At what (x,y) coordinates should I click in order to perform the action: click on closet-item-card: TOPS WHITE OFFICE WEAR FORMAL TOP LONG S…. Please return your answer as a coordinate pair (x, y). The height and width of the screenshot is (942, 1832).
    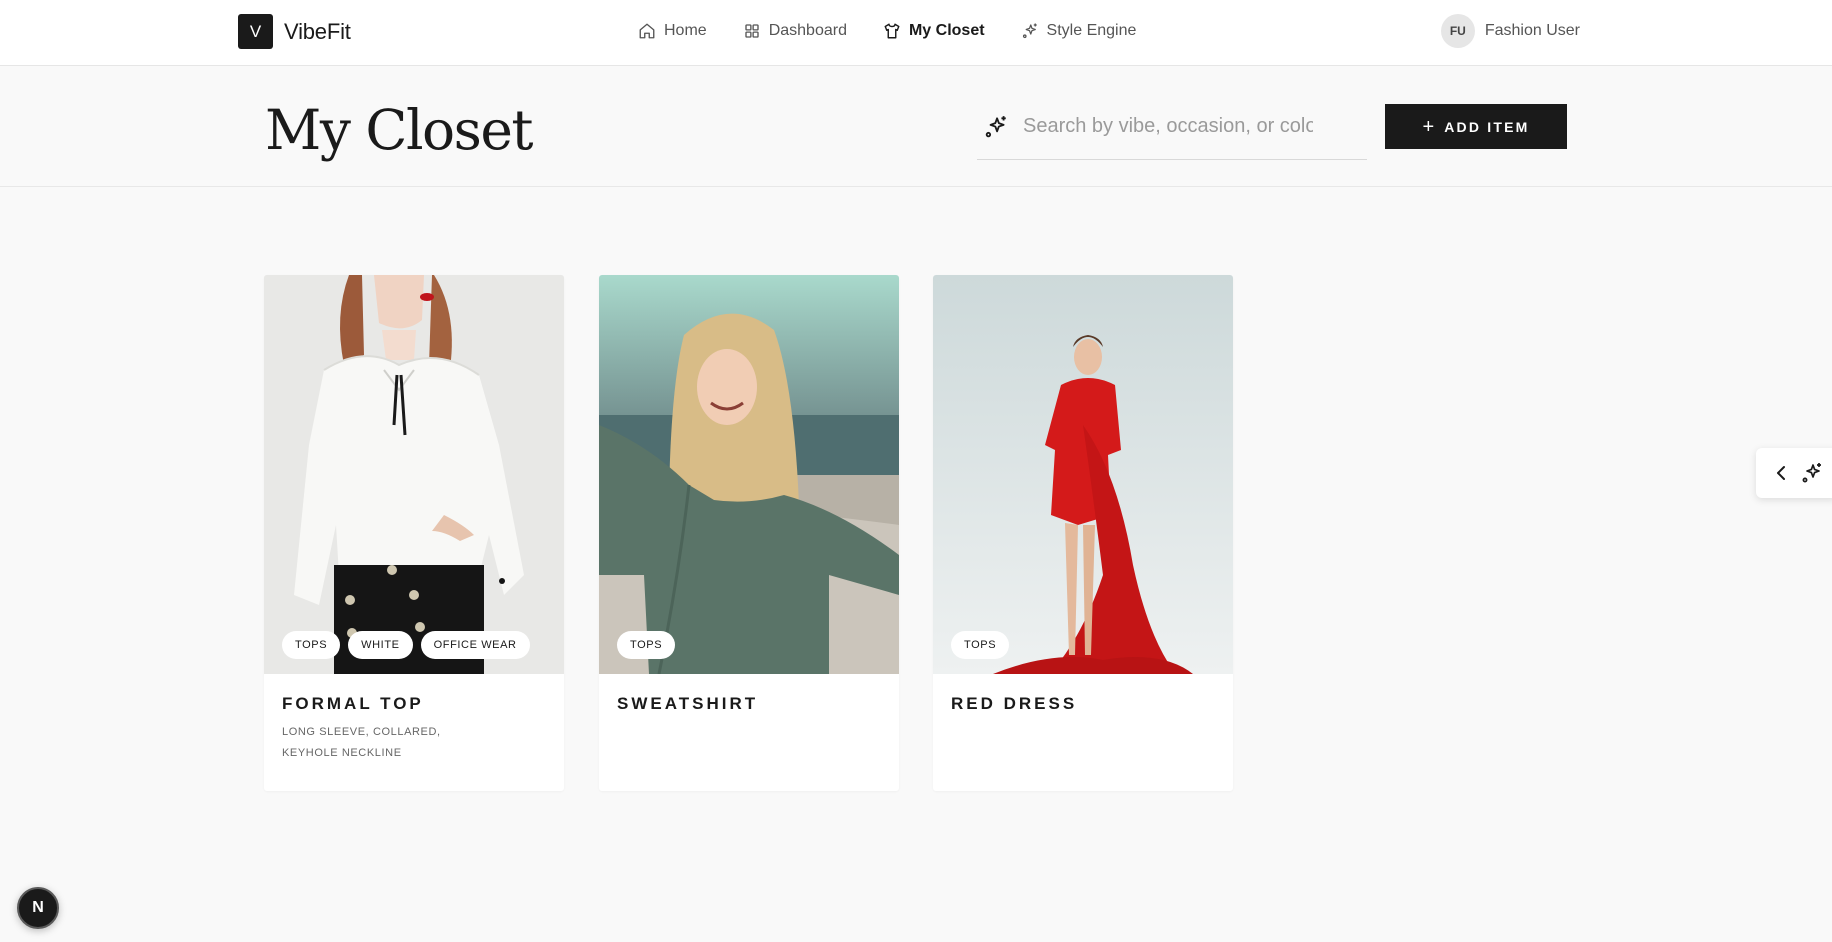
    Looking at the image, I should click on (414, 533).